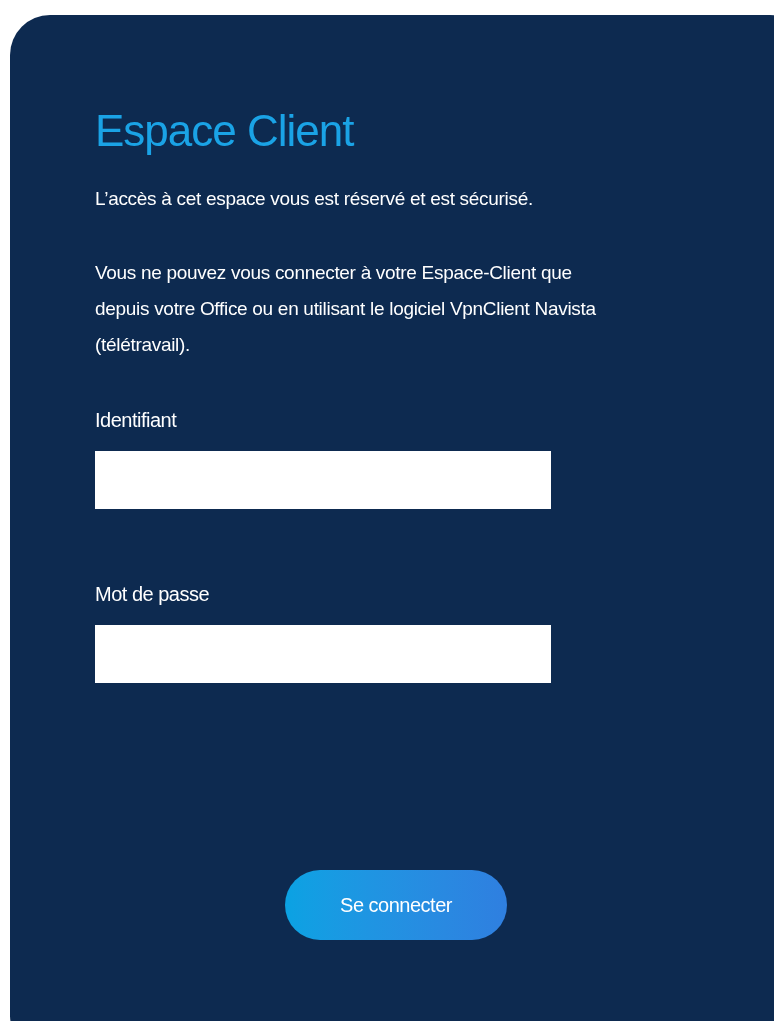  What do you see at coordinates (136, 420) in the screenshot?
I see `field-label: Identifiant` at bounding box center [136, 420].